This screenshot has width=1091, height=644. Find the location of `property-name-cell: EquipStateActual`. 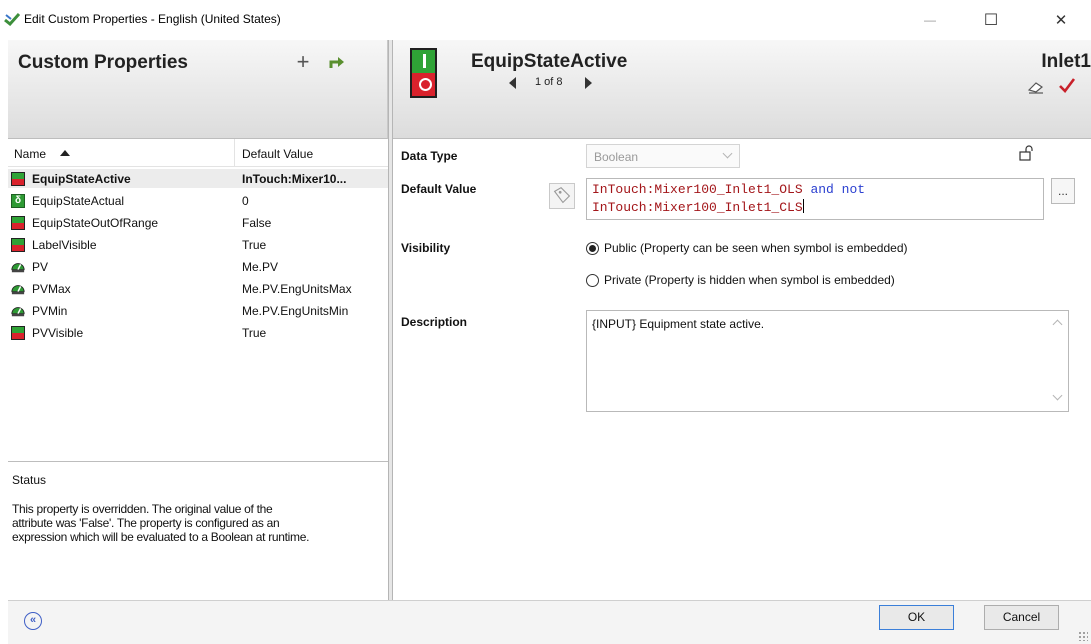

property-name-cell: EquipStateActual is located at coordinates (78, 201).